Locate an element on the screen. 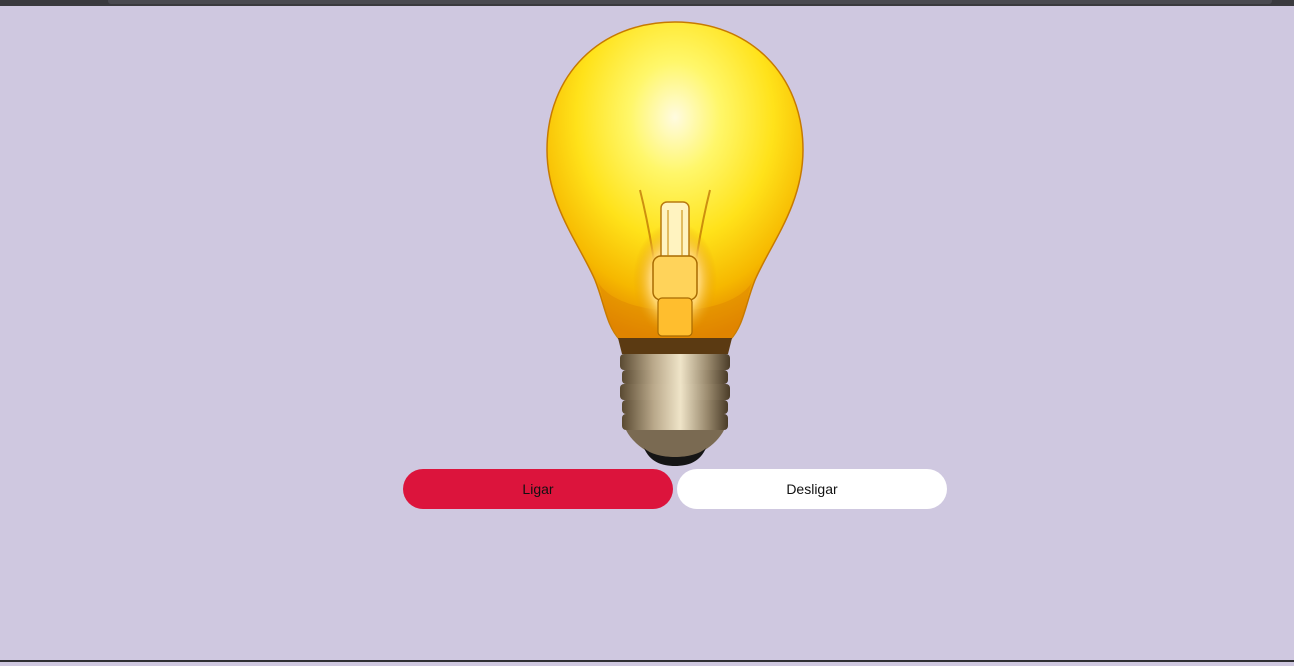 The image size is (1294, 666). lightbulb-icon is located at coordinates (675, 243).